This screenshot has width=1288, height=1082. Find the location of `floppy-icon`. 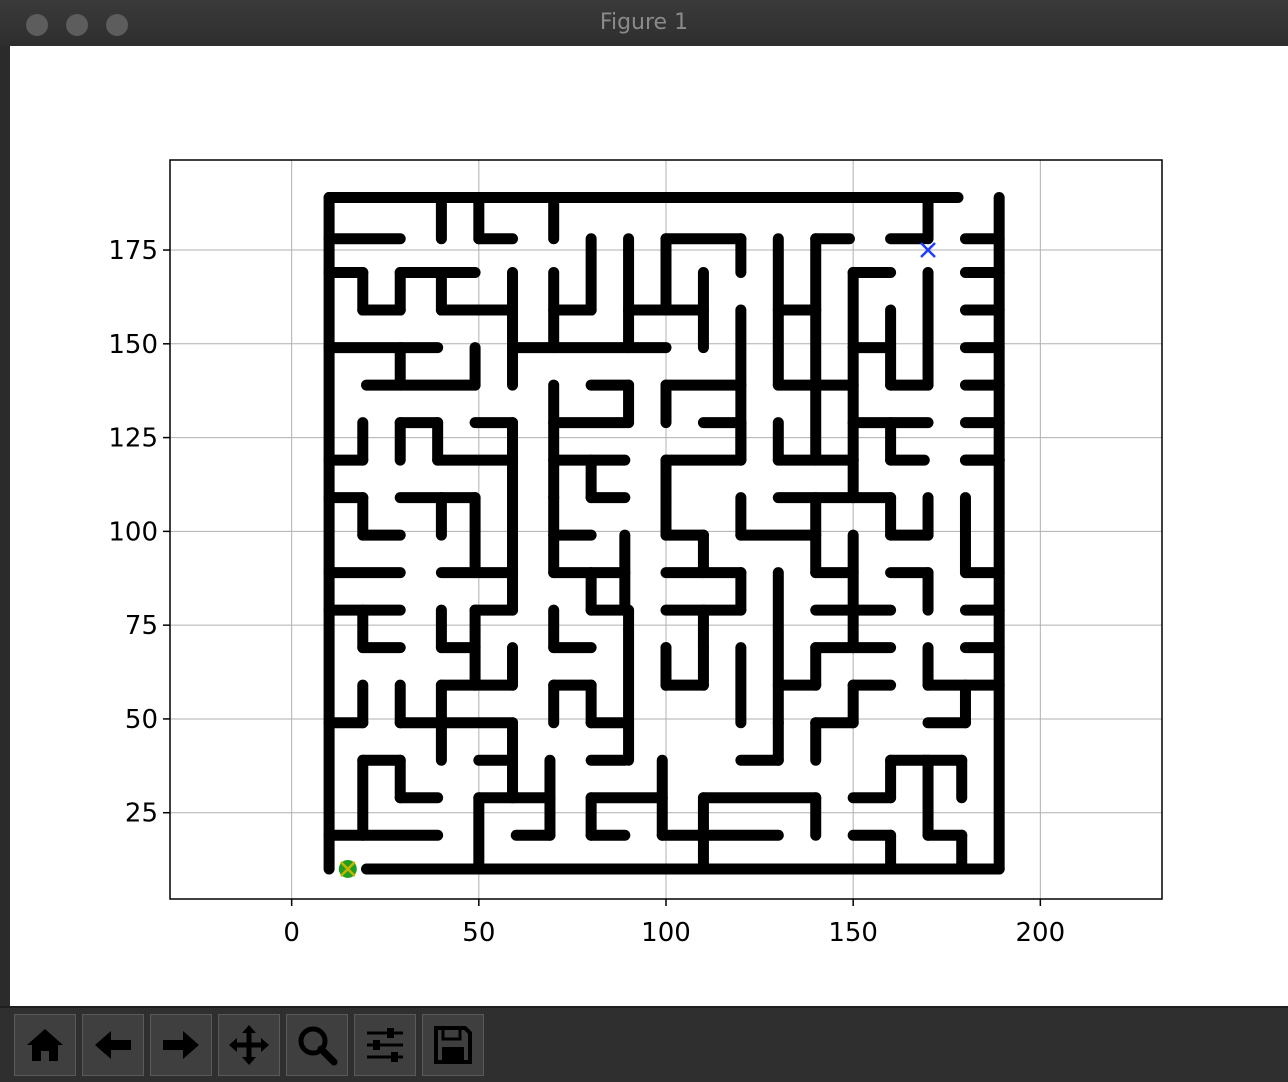

floppy-icon is located at coordinates (453, 1045).